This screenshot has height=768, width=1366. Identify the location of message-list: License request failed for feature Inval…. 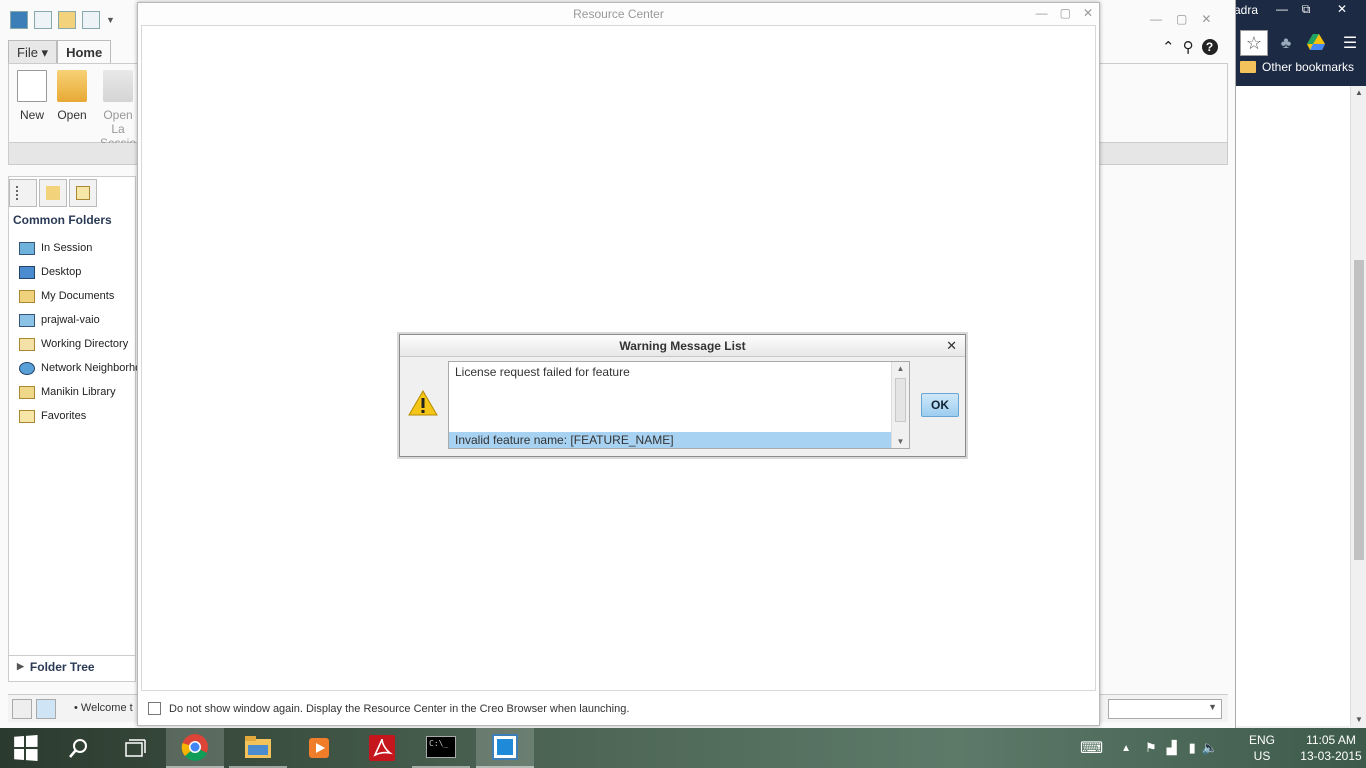
(679, 405).